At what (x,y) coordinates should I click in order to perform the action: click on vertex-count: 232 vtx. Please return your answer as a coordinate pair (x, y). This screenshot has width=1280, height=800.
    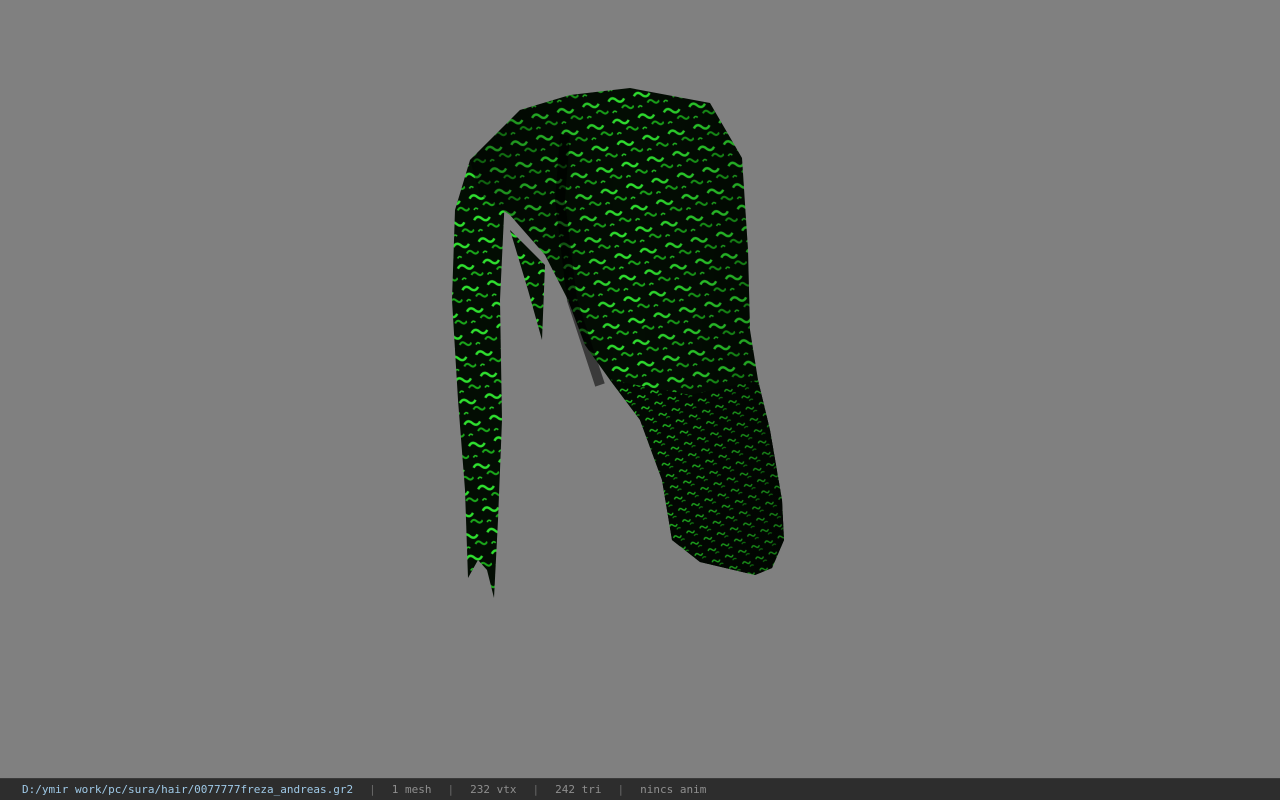
    Looking at the image, I should click on (493, 789).